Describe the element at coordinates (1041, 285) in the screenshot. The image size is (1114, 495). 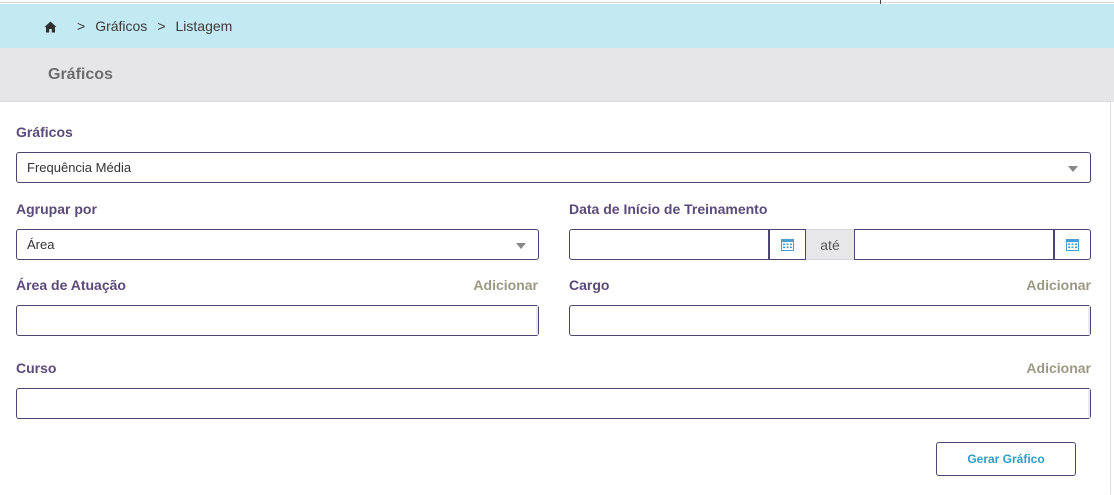
I see `cargo-add-link: Adicionar` at that location.